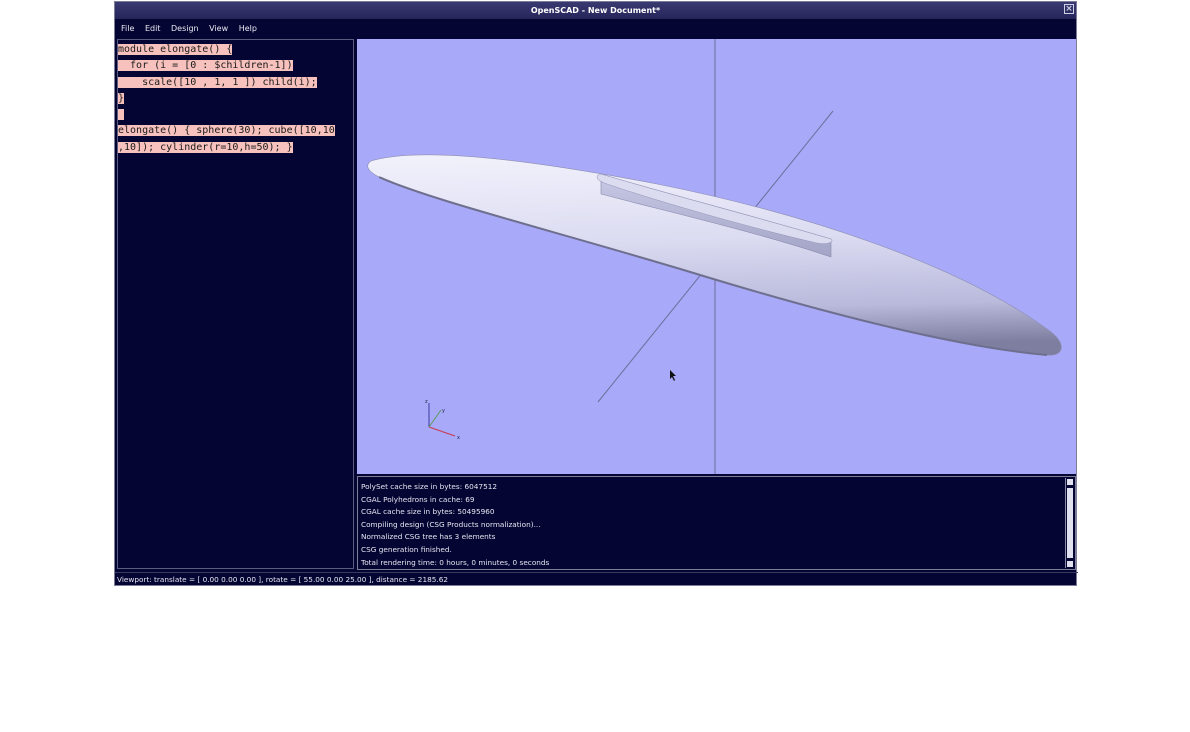 The width and height of the screenshot is (1190, 732). Describe the element at coordinates (429, 486) in the screenshot. I see `console-line: PolySet cache size in bytes: 6047512` at that location.